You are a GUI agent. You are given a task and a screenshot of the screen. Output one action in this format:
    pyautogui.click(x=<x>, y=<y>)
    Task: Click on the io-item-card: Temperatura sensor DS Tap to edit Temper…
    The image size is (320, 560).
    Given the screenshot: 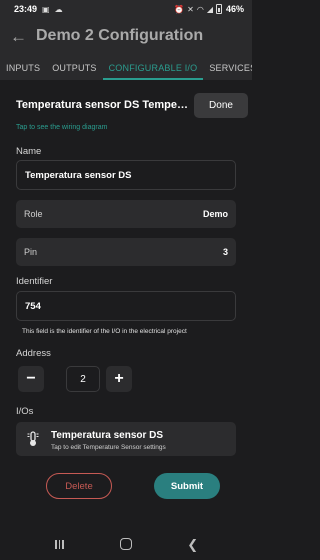 What is the action you would take?
    pyautogui.click(x=126, y=439)
    